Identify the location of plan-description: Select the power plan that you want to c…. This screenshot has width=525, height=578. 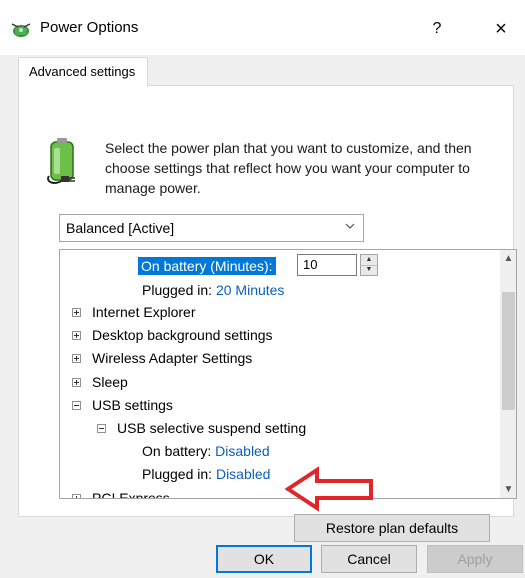
(288, 168).